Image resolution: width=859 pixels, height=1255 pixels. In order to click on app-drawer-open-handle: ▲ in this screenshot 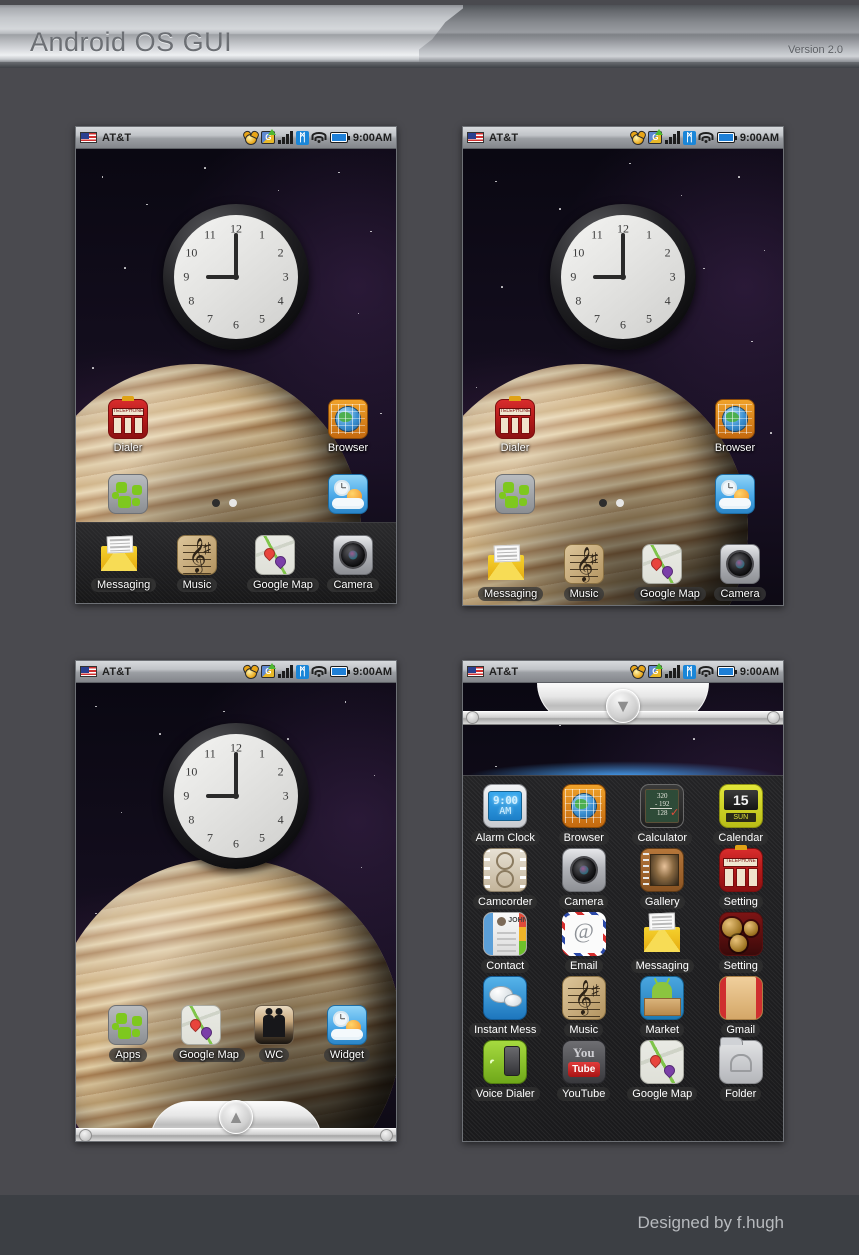, I will do `click(236, 1120)`.